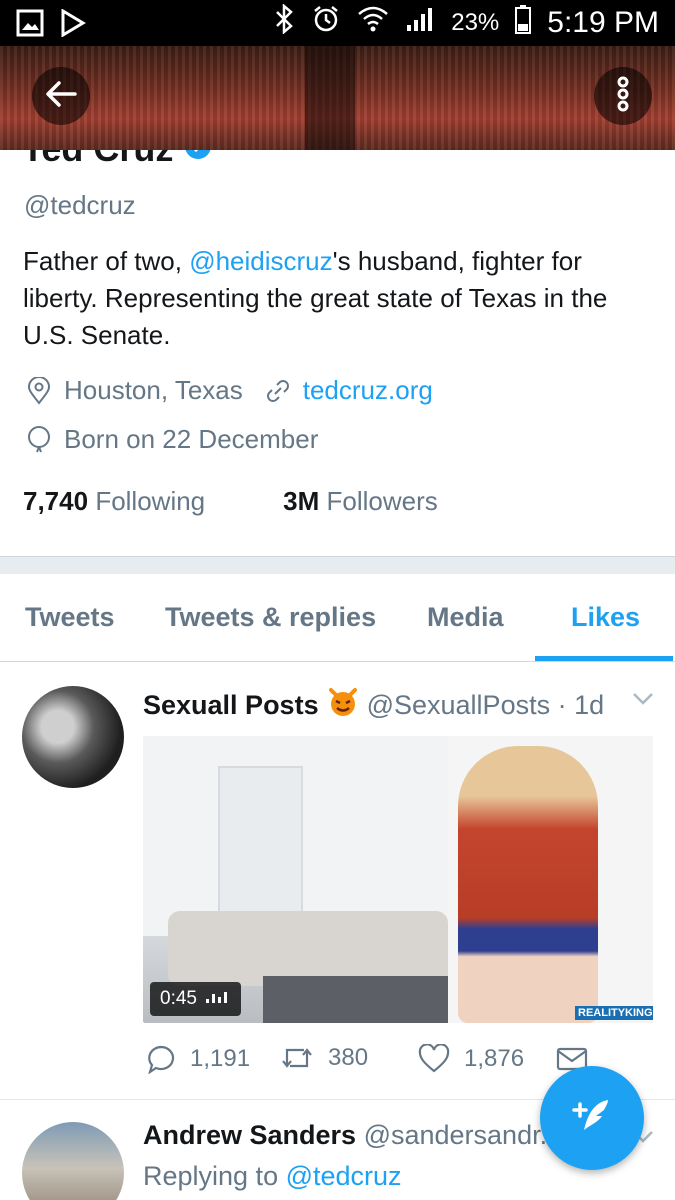 The height and width of the screenshot is (1200, 675). Describe the element at coordinates (278, 391) in the screenshot. I see `link-icon` at that location.